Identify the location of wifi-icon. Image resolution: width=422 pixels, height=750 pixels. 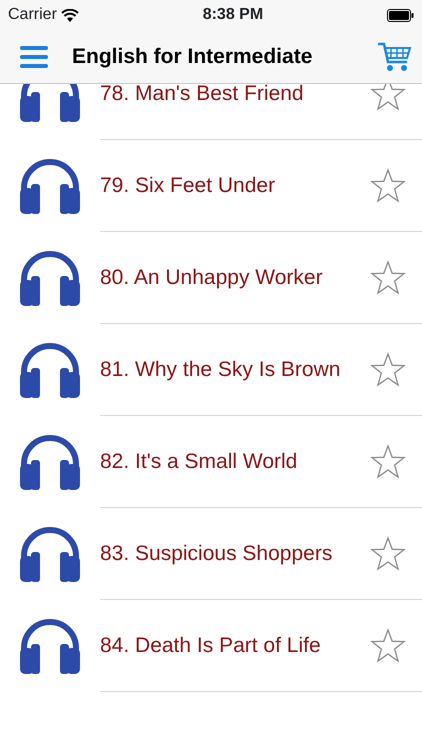
(69, 15).